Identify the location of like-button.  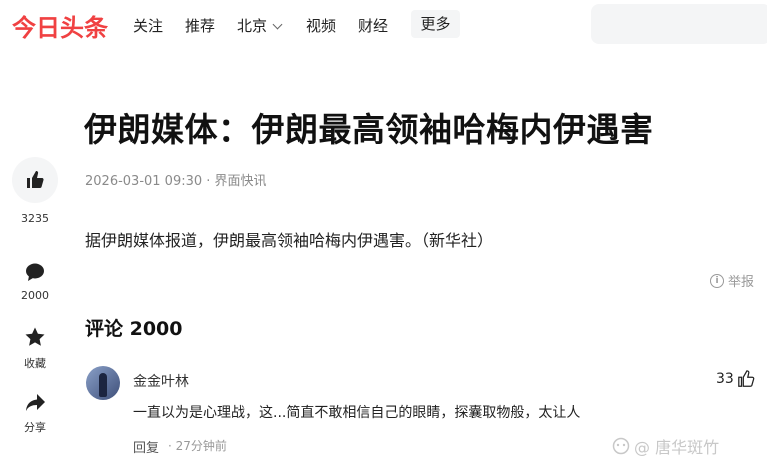
(35, 180).